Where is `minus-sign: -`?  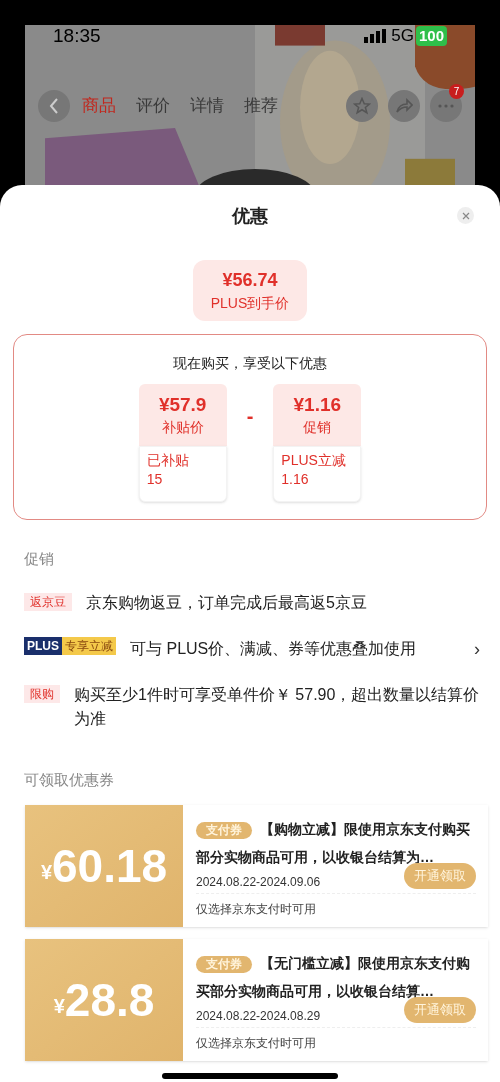 minus-sign: - is located at coordinates (250, 416).